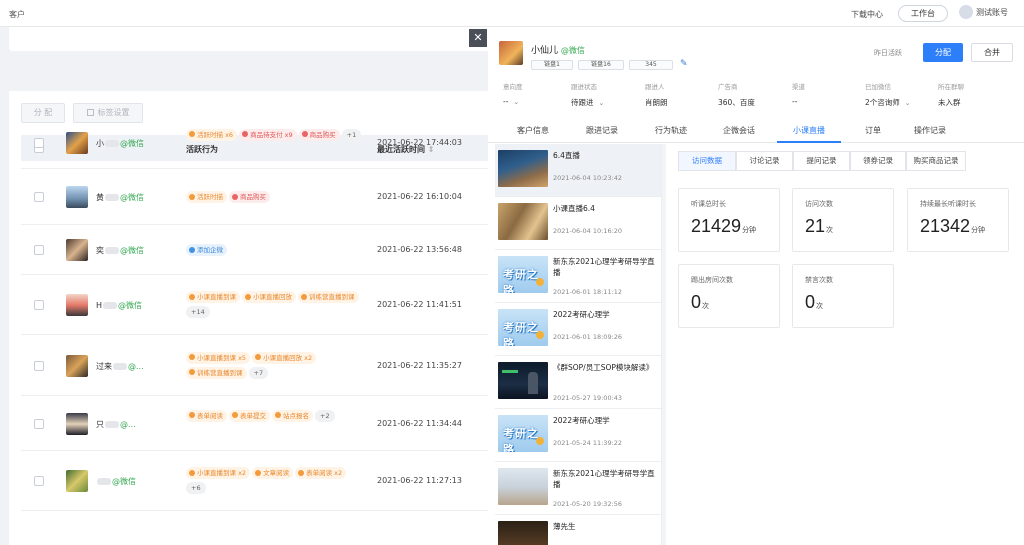 This screenshot has height=545, width=1024. I want to click on info-field: 意向度 -- ⌄, so click(513, 93).